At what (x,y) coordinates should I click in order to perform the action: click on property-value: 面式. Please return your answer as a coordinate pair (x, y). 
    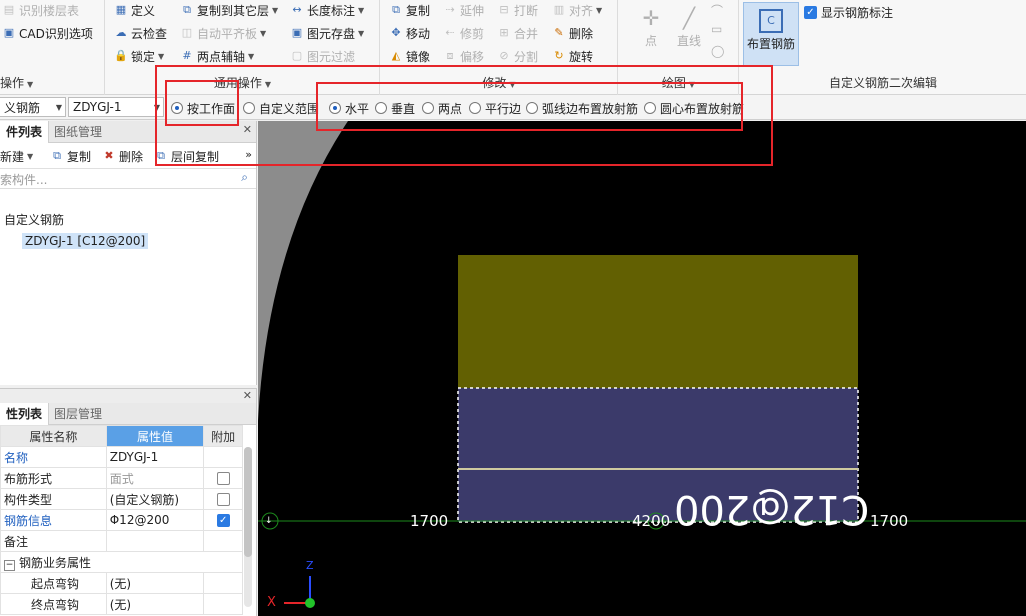
    Looking at the image, I should click on (155, 478).